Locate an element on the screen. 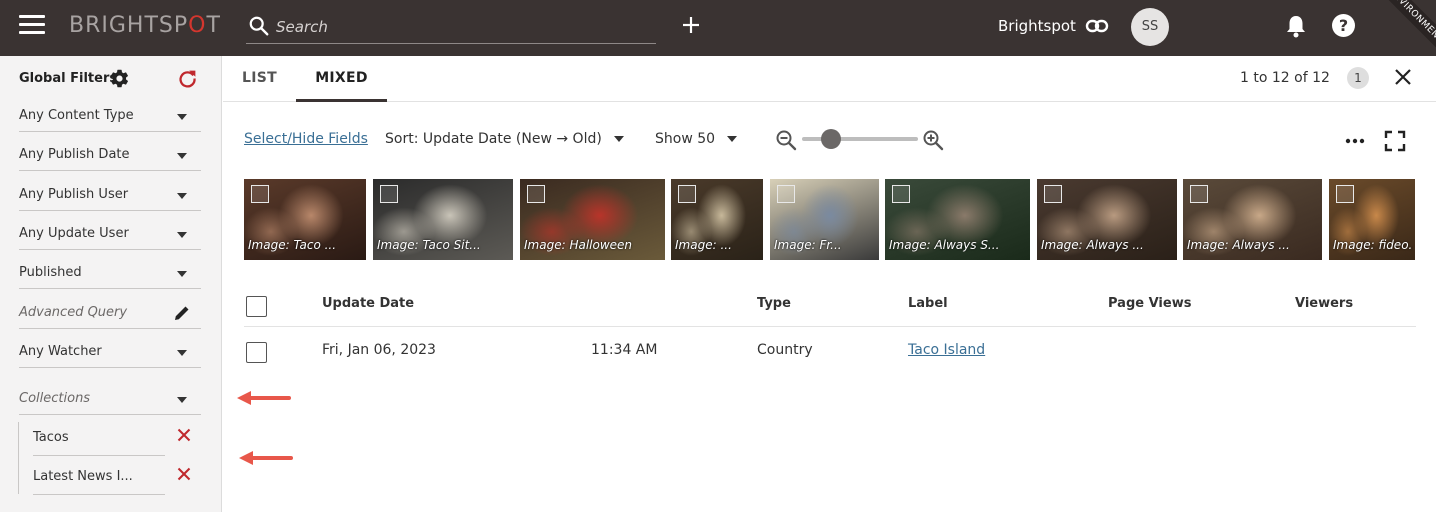  user-avatar: SS is located at coordinates (1150, 27).